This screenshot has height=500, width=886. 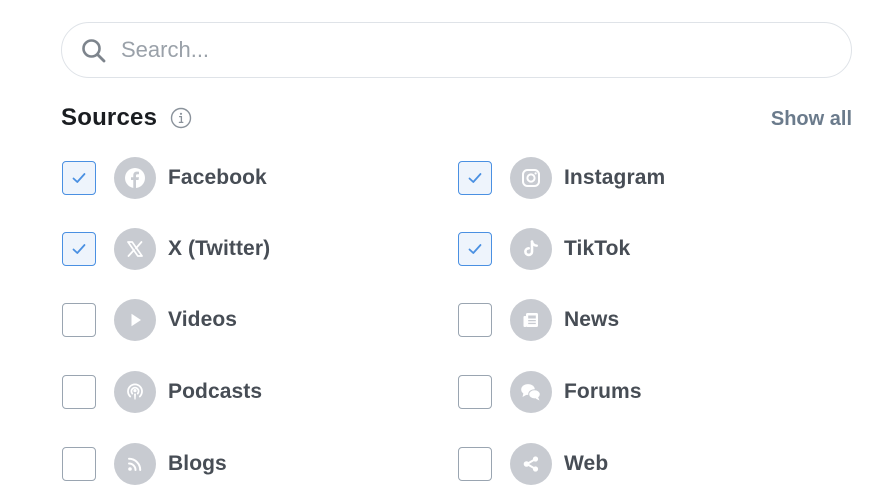 I want to click on podcasts-checkbox, so click(x=79, y=392).